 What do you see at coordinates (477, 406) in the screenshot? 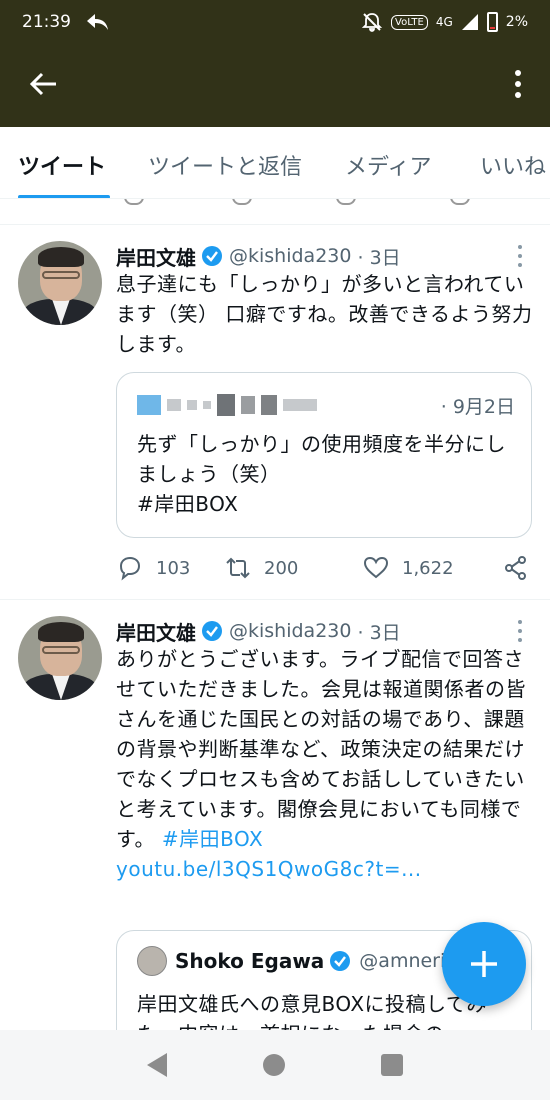
I see `quote-time: · 9月2日` at bounding box center [477, 406].